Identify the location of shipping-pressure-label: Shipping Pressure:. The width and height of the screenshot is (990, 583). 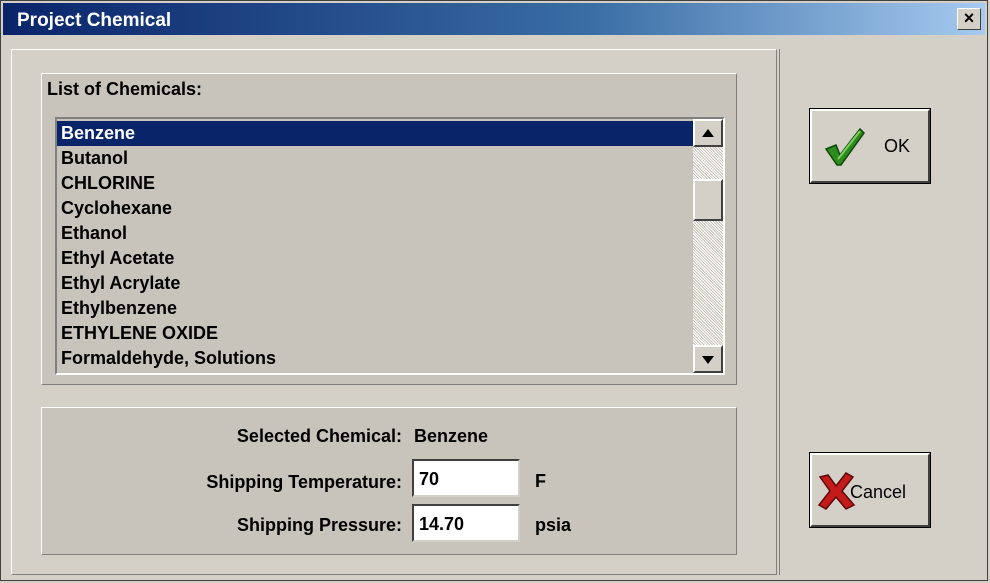
(319, 525).